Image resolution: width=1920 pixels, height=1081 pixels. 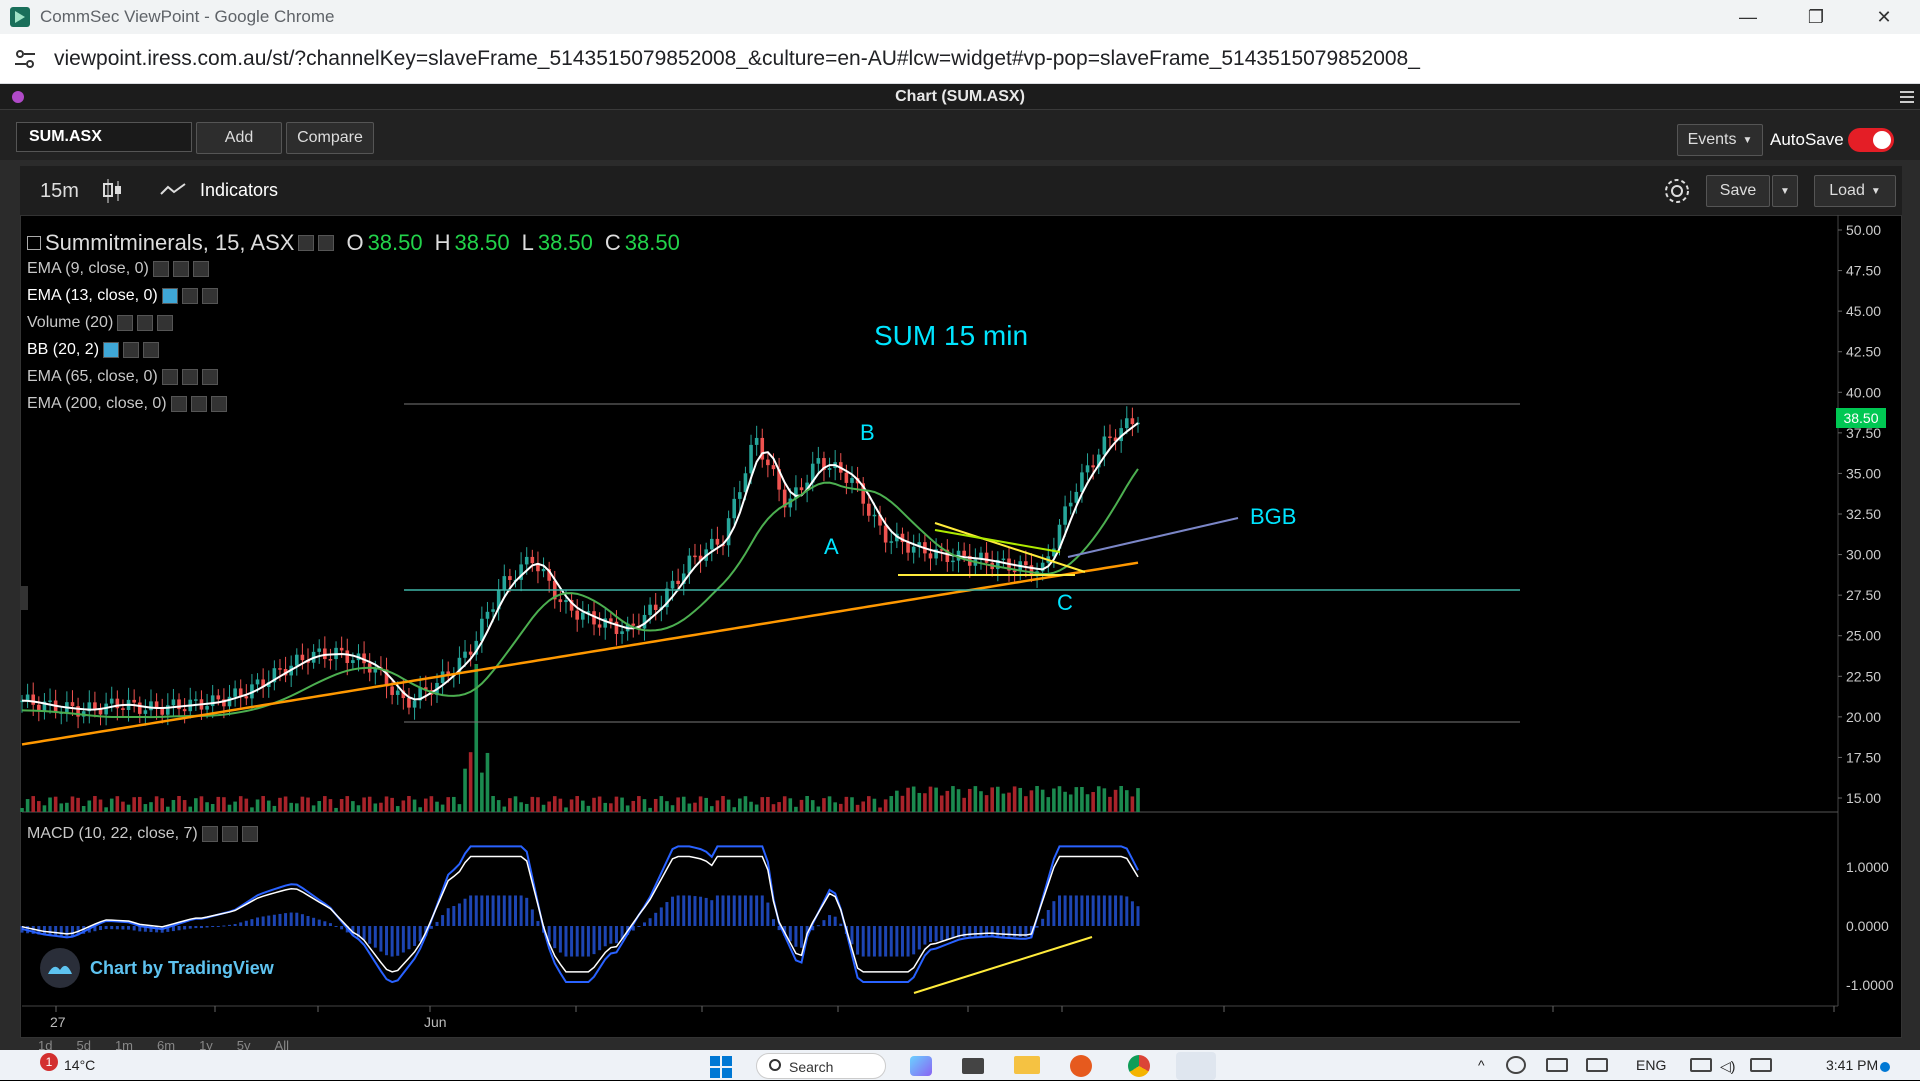 What do you see at coordinates (122, 296) in the screenshot?
I see `indicator-legend-ema13: EMA (13, close, 0)` at bounding box center [122, 296].